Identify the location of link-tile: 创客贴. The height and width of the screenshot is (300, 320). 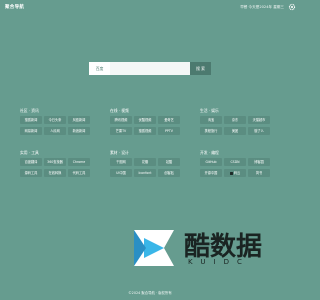
(169, 173).